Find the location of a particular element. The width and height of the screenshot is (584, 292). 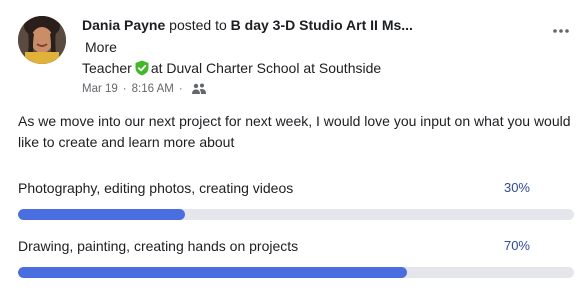

role-label: Teacher is located at coordinates (107, 68).